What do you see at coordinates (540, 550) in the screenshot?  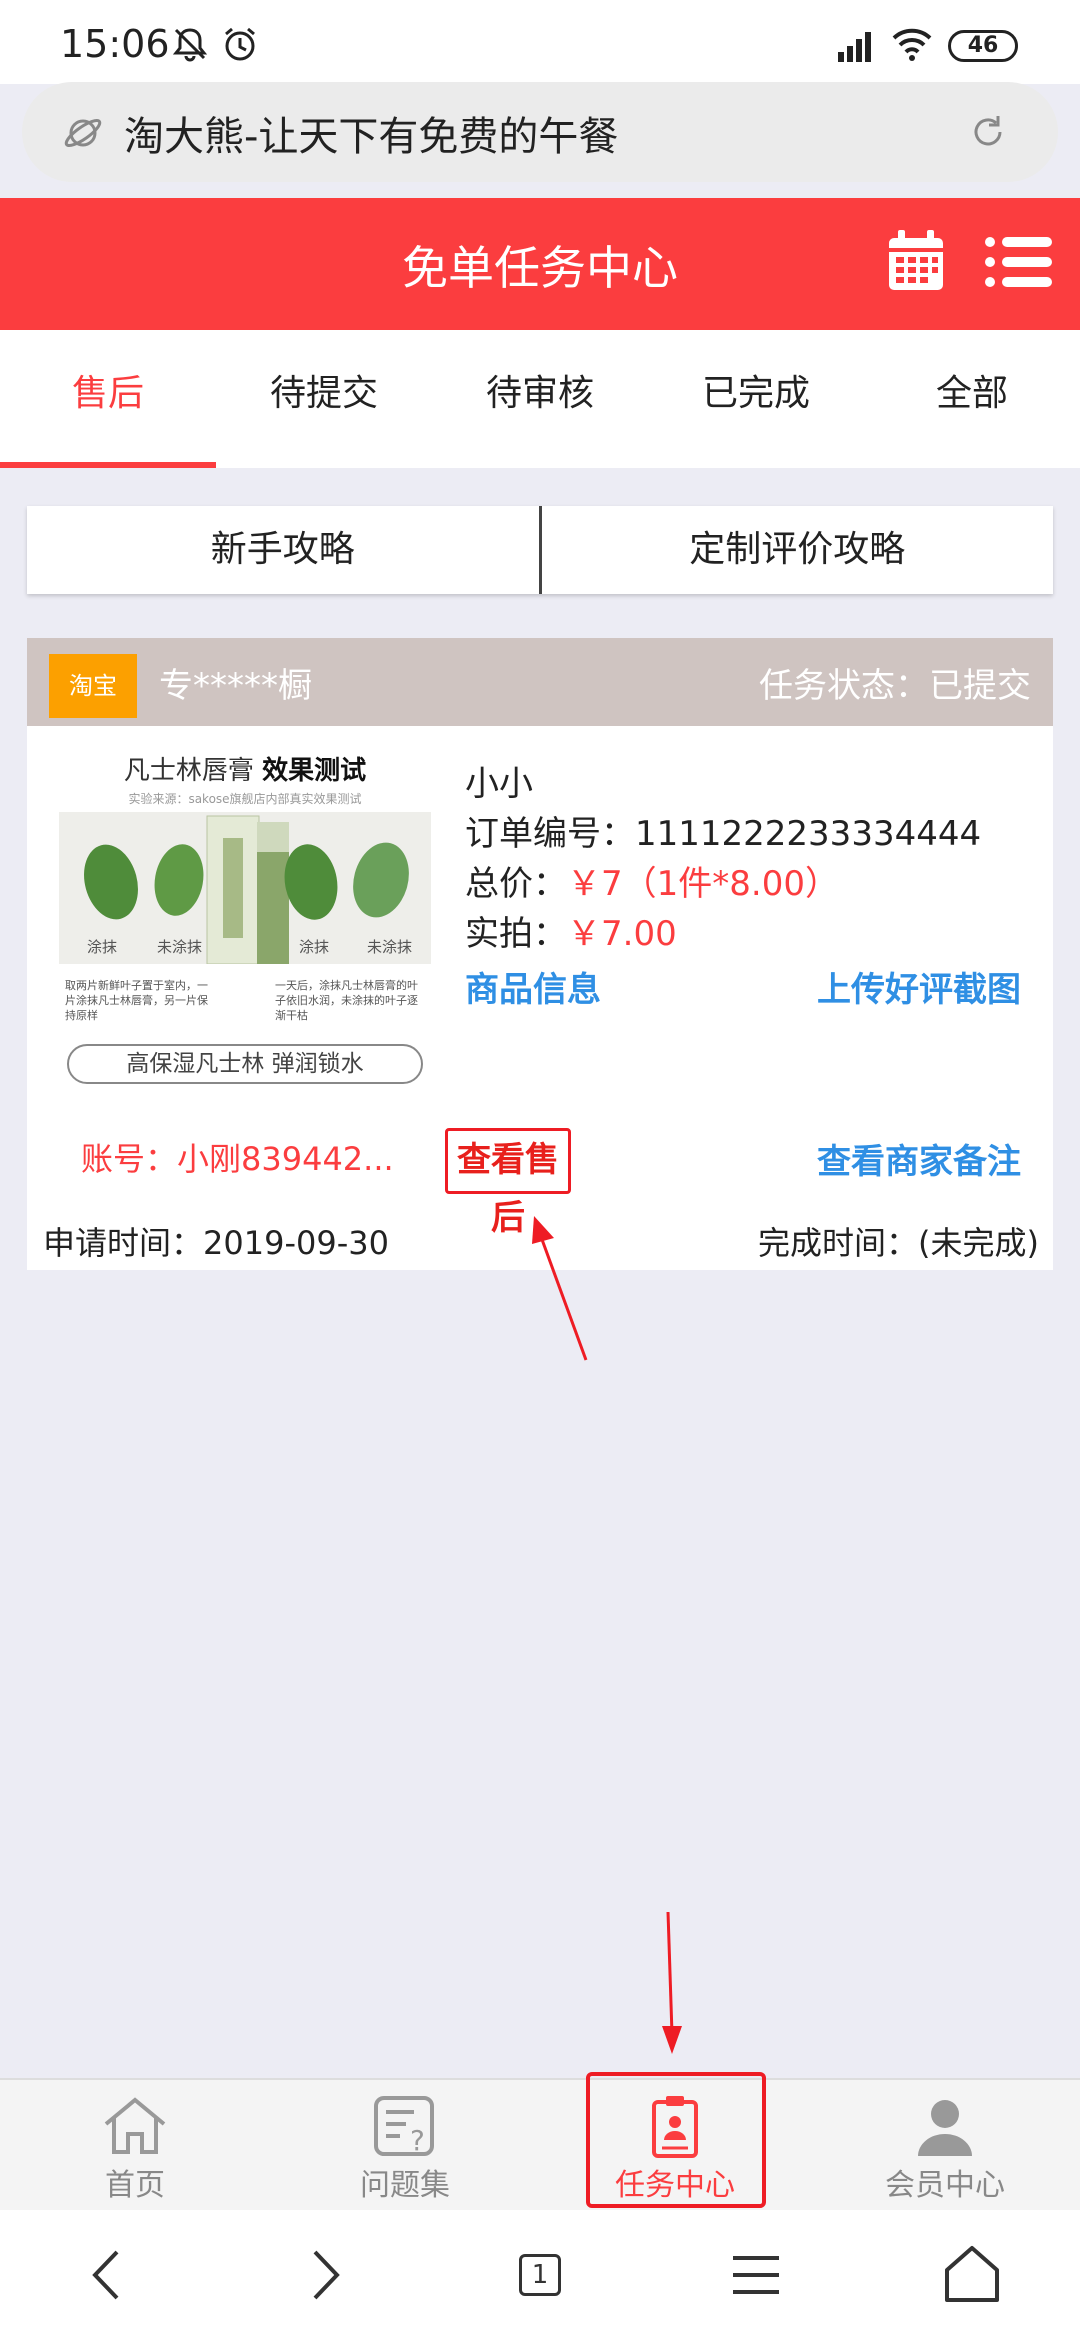 I see `guide-buttons: 新手攻略 定制评价攻略` at bounding box center [540, 550].